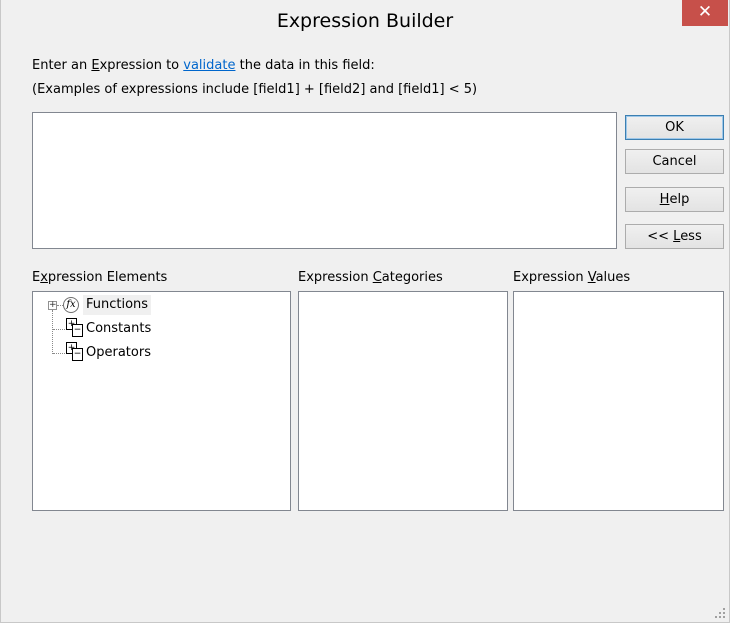  I want to click on expression-elements-tree: + fx Functions +− Constants +− Operators, so click(161, 401).